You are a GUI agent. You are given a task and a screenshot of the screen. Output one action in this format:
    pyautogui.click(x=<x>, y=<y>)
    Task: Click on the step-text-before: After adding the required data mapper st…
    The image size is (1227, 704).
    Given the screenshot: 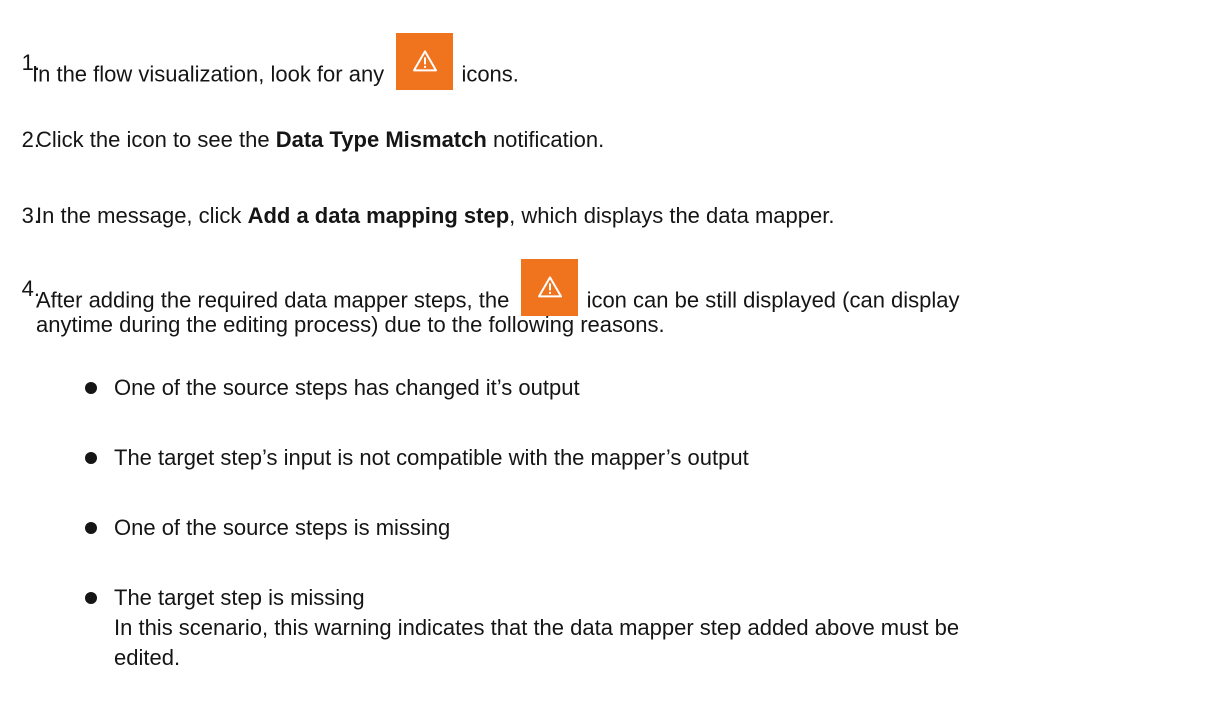 What is the action you would take?
    pyautogui.click(x=273, y=300)
    